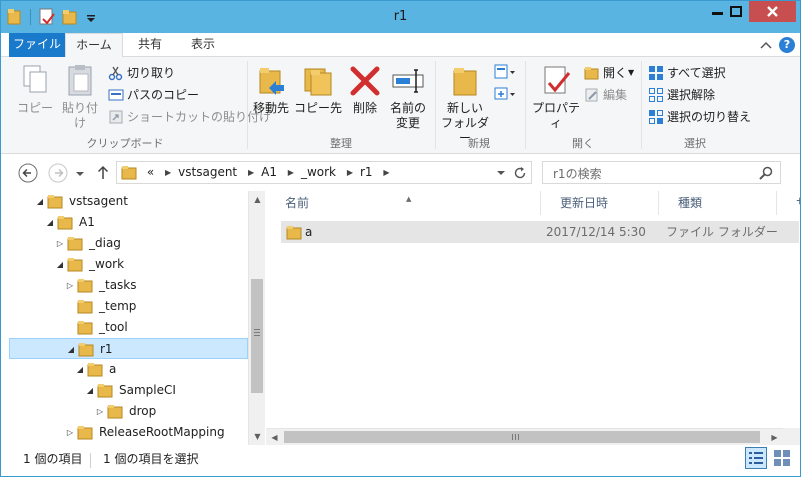 This screenshot has height=477, width=801. What do you see at coordinates (113, 369) in the screenshot?
I see `tree-item-label: a` at bounding box center [113, 369].